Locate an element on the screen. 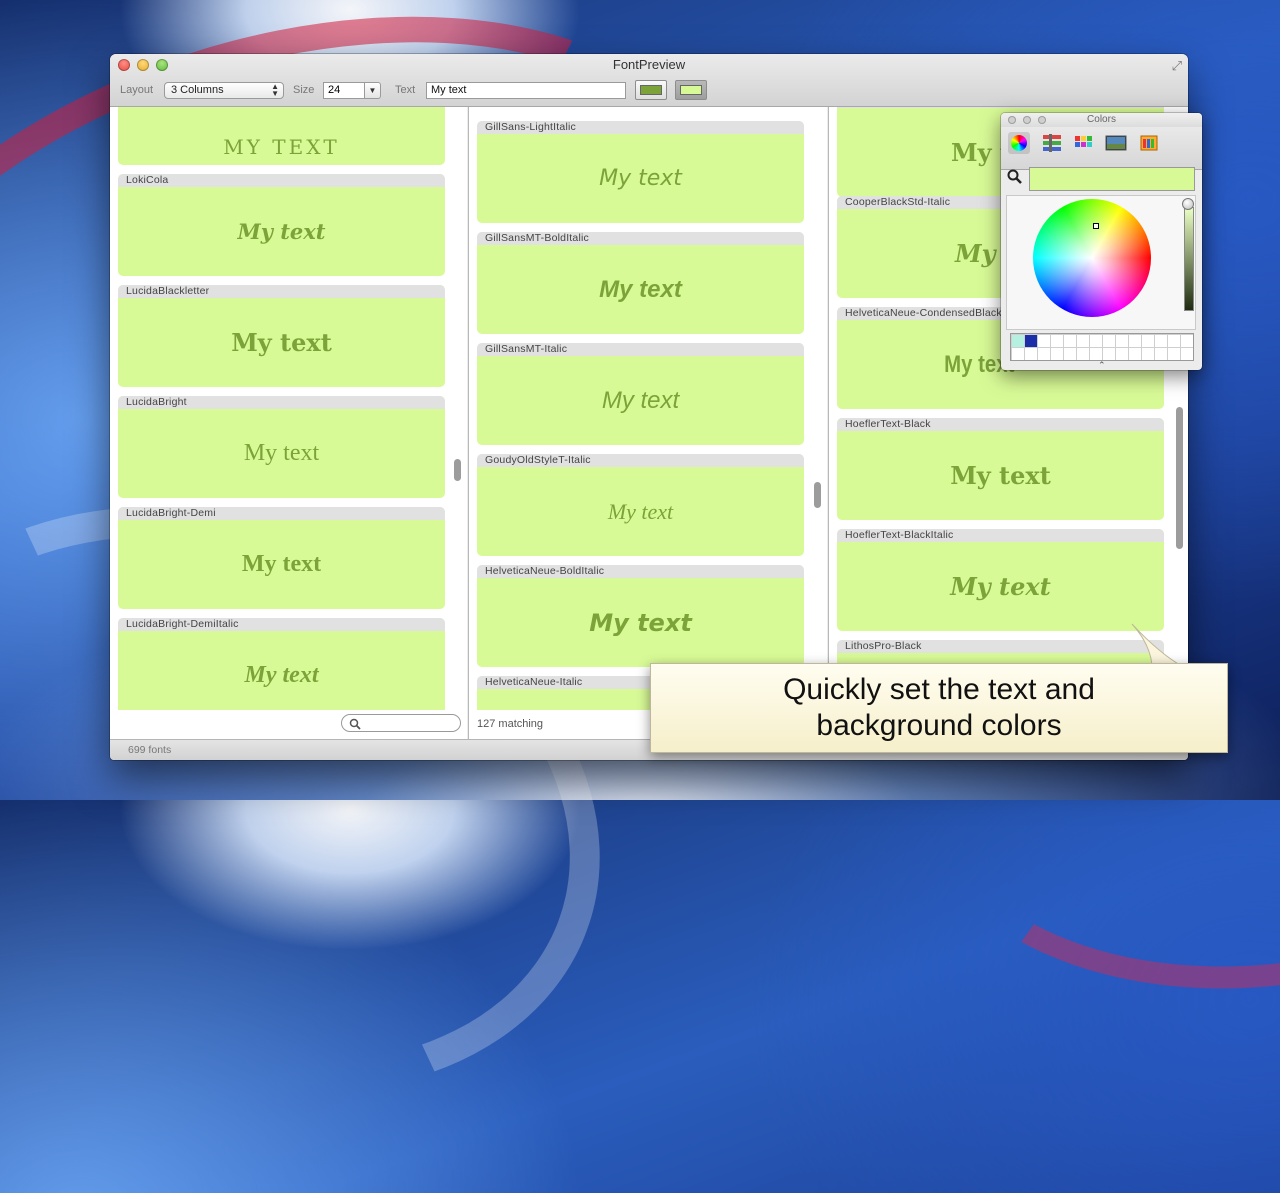 The height and width of the screenshot is (1193, 1280). font-card: HelveticaNeue-BoldItalic My text is located at coordinates (640, 616).